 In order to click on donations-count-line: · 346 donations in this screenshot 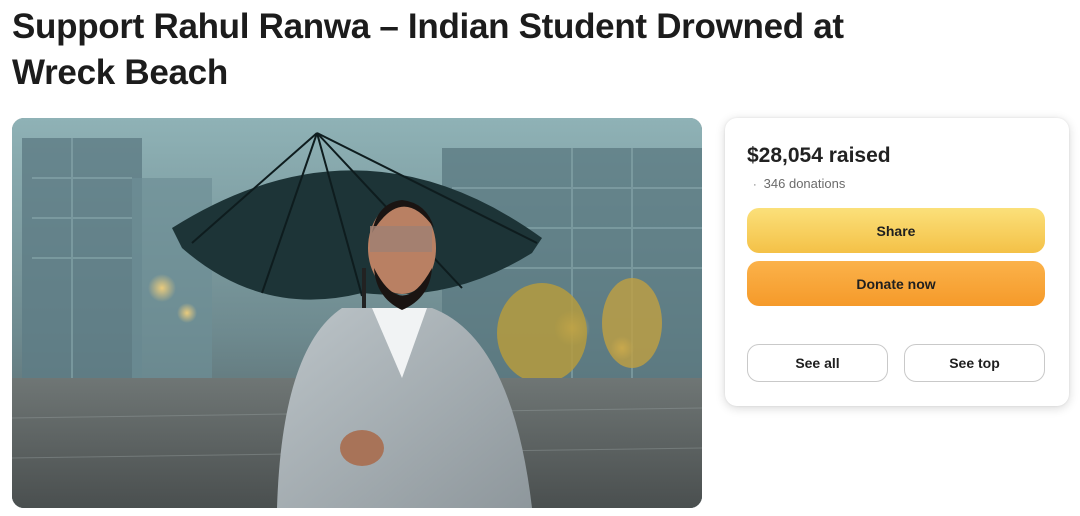, I will do `click(799, 183)`.